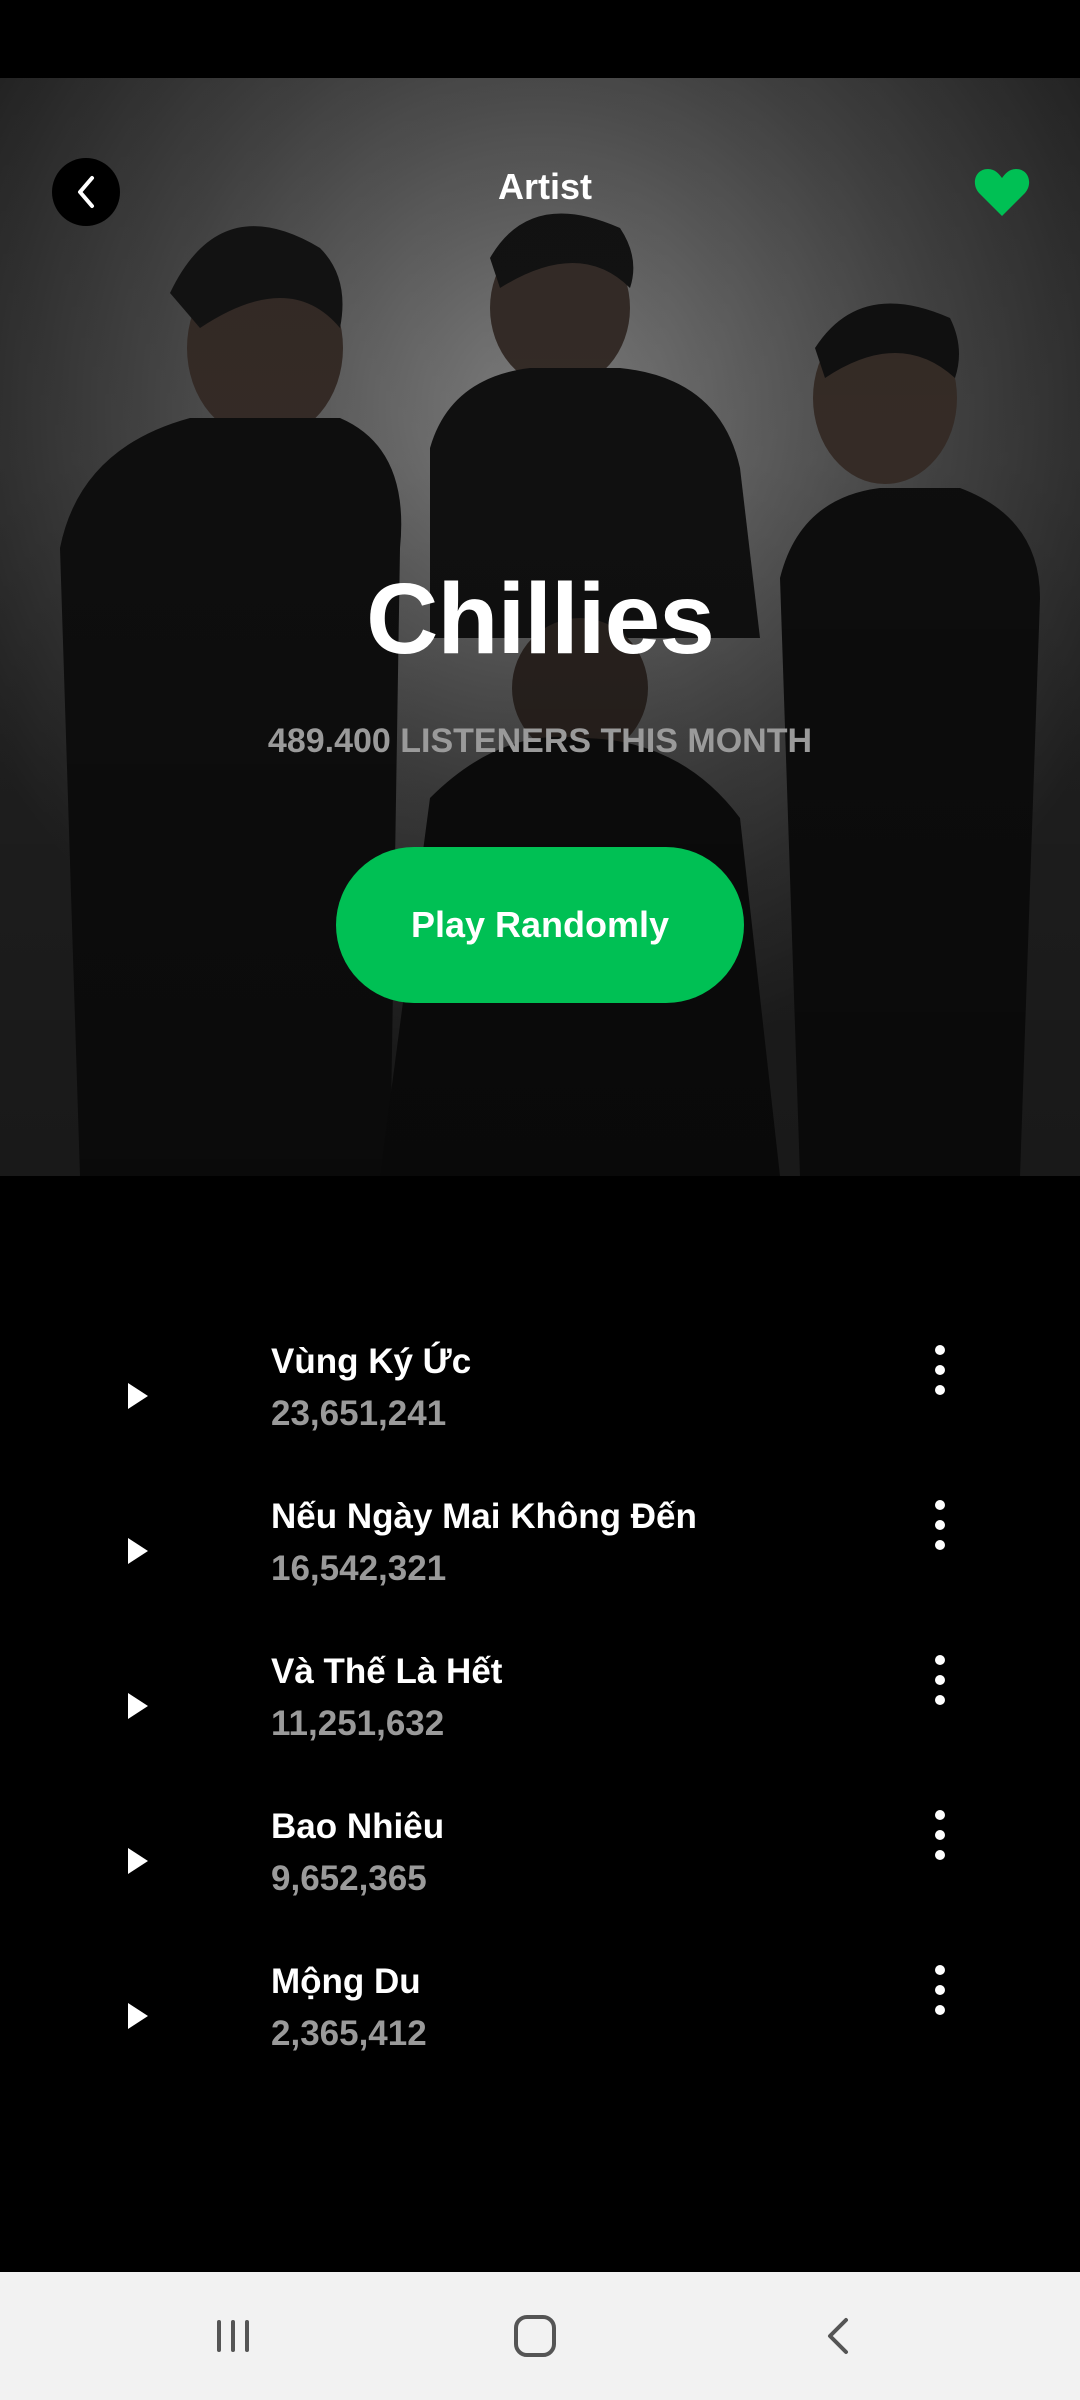 The height and width of the screenshot is (2400, 1080). I want to click on page-title: Artist, so click(544, 186).